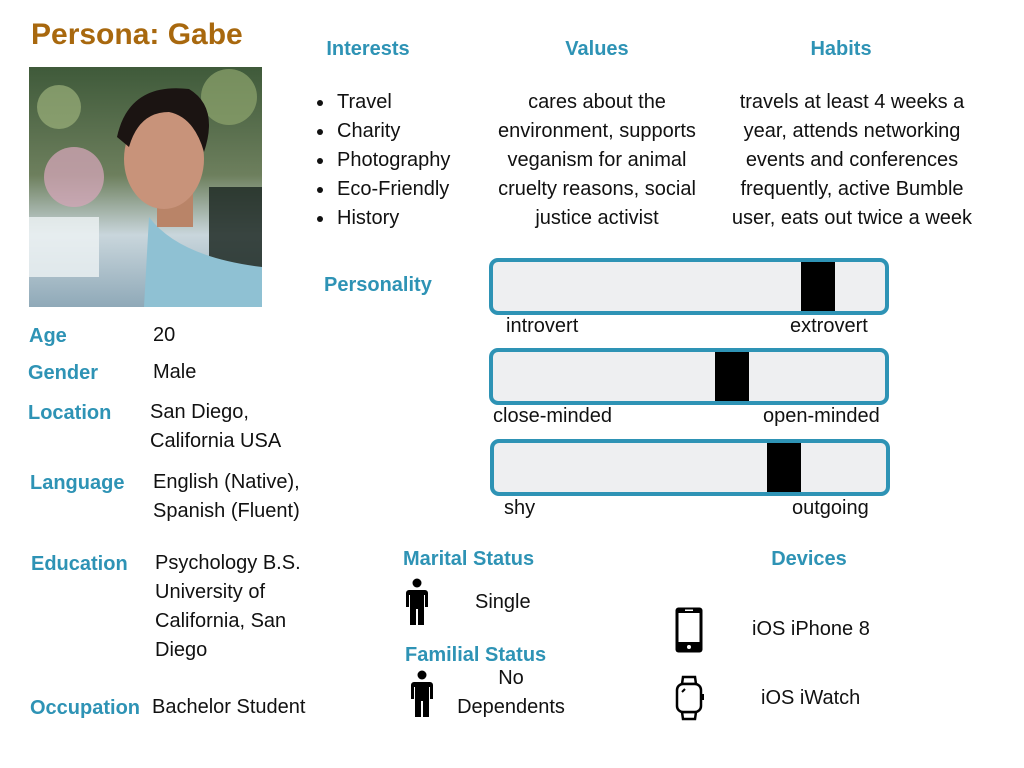 The height and width of the screenshot is (768, 1024). Describe the element at coordinates (378, 285) in the screenshot. I see `personality-heading: Personality` at that location.